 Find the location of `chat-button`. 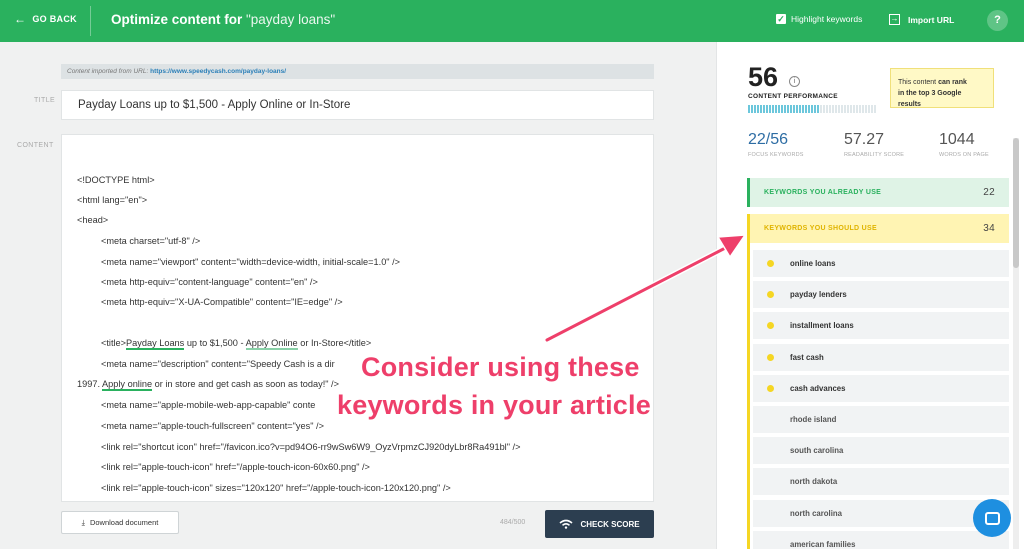

chat-button is located at coordinates (992, 518).